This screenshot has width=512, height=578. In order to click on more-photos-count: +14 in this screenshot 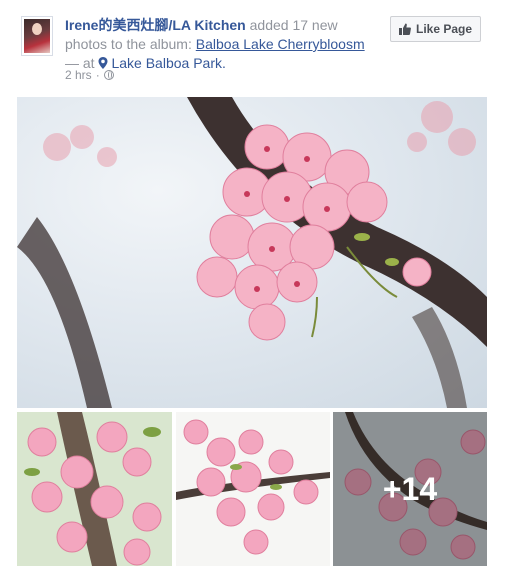, I will do `click(410, 488)`.